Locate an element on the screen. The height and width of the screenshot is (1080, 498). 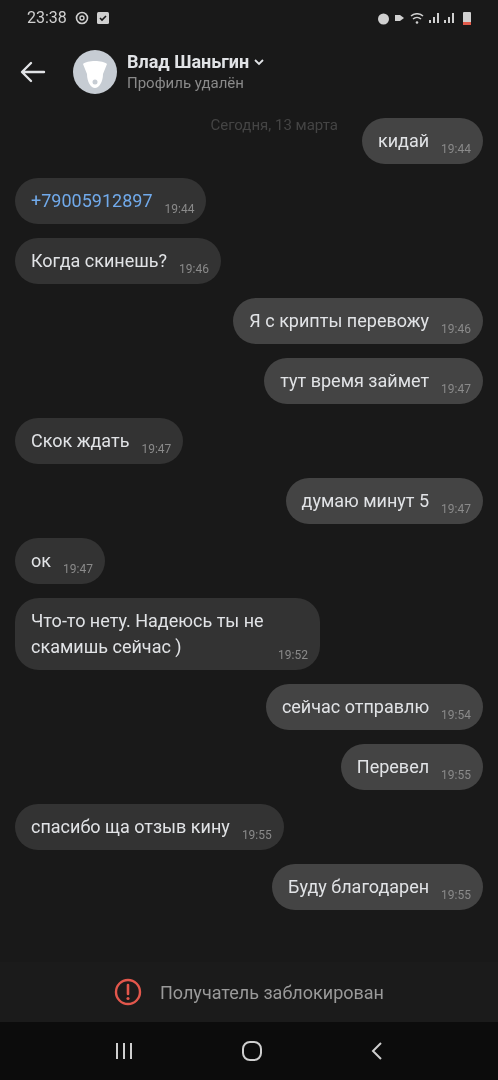
message-text: Я с крипты перевожу is located at coordinates (339, 321).